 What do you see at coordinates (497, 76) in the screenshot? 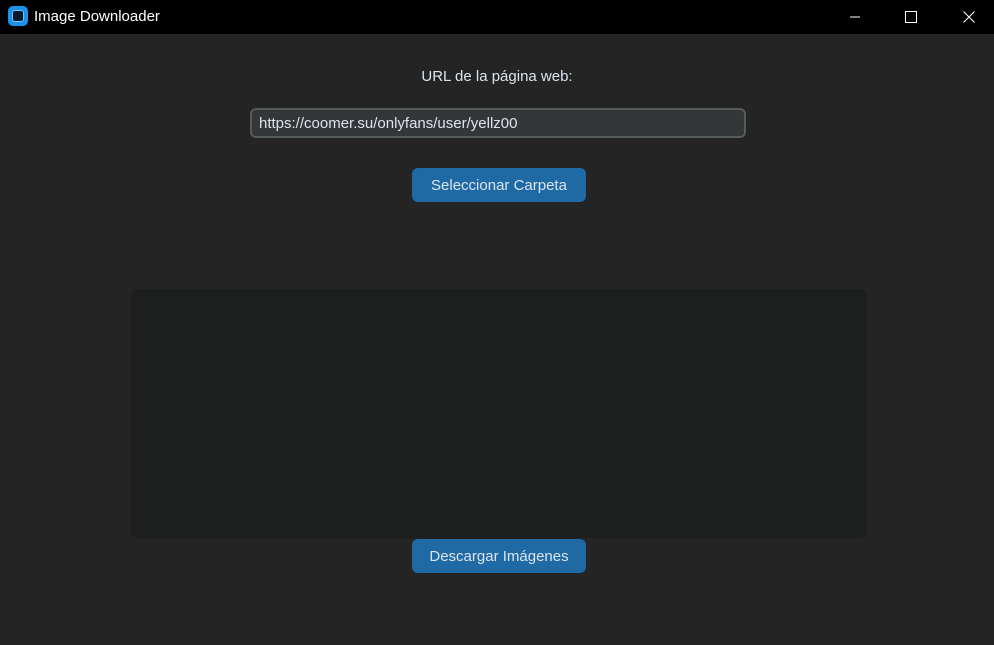
I see `url-label: URL de la página web:` at bounding box center [497, 76].